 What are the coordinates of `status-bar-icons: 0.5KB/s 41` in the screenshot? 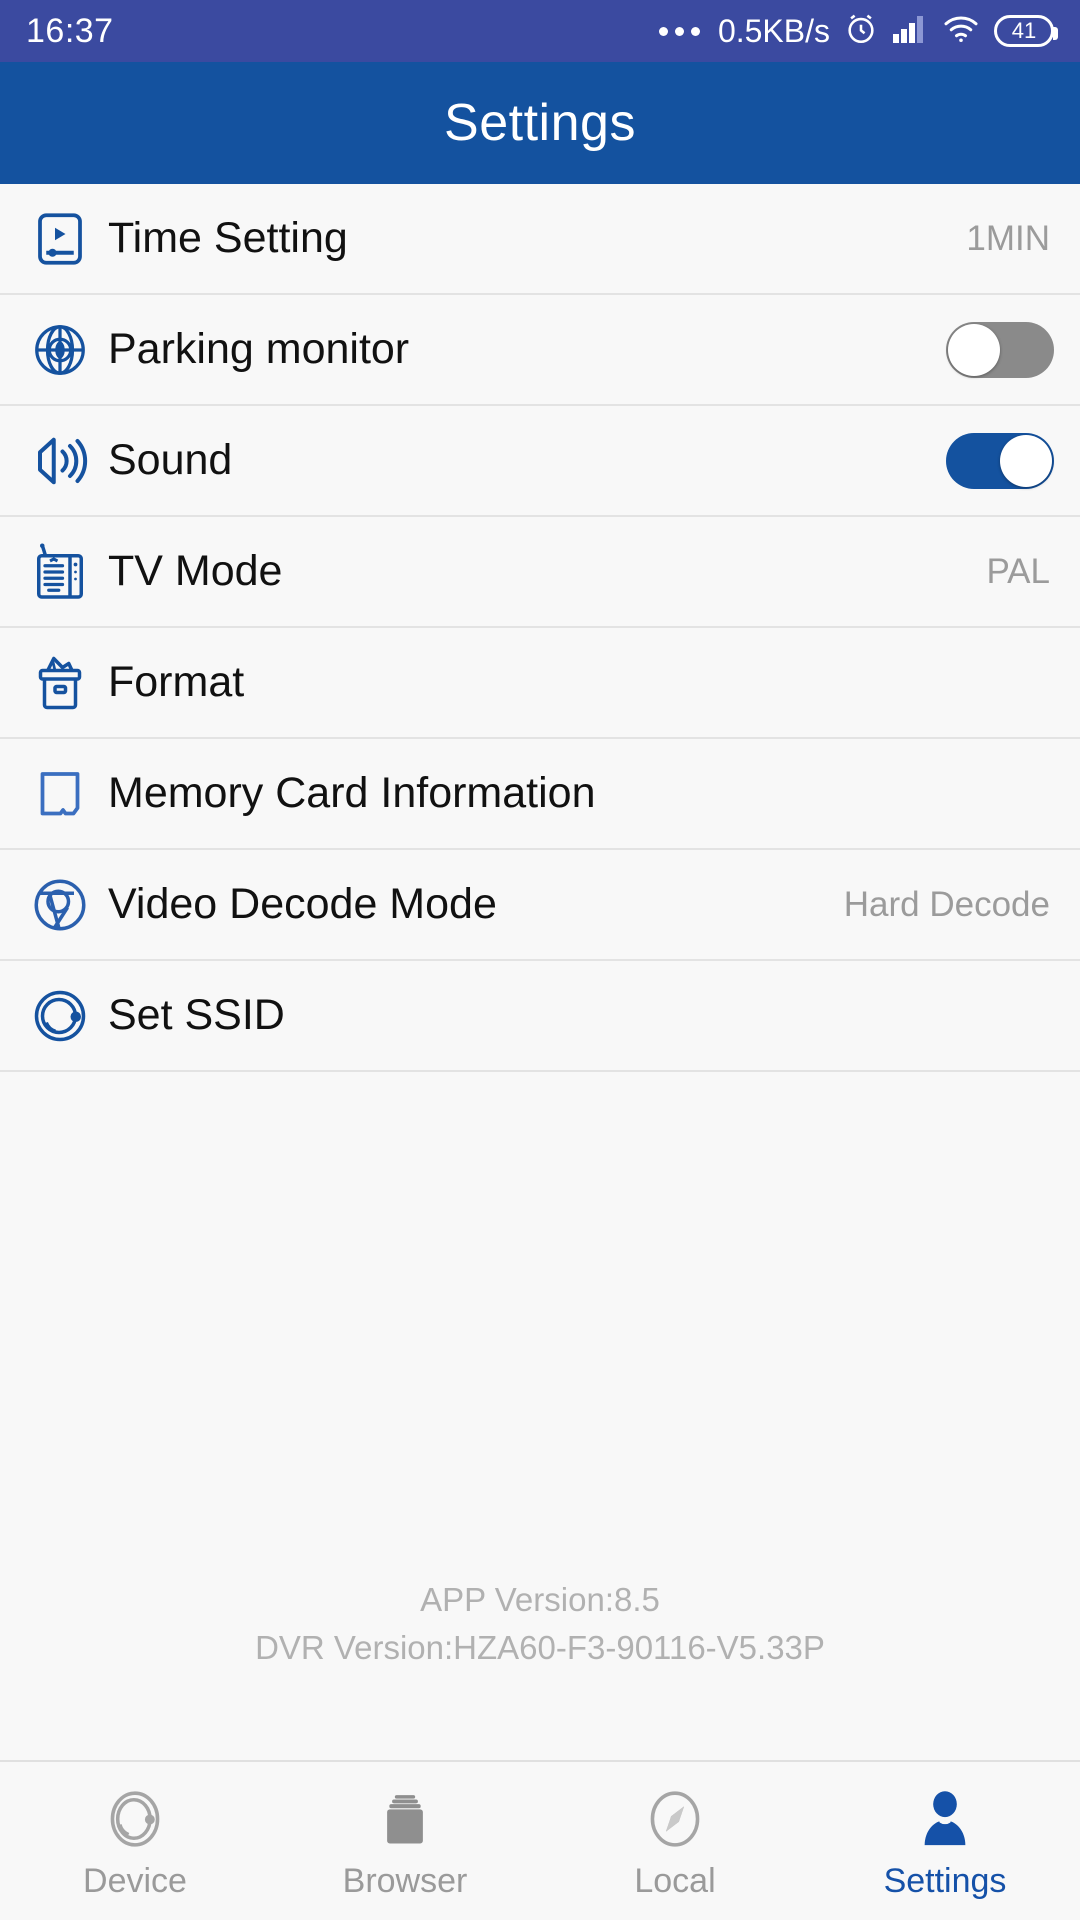 It's located at (858, 31).